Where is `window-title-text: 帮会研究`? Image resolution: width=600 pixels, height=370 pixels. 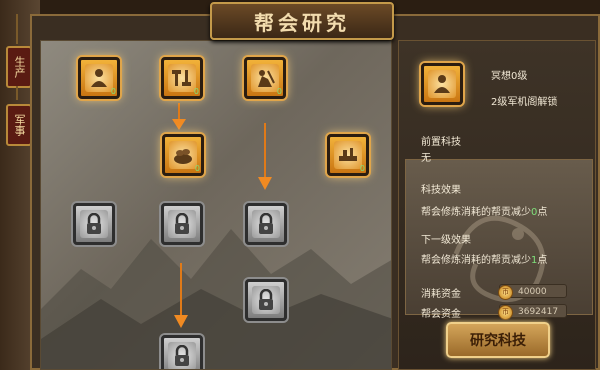 window-title-text: 帮会研究 is located at coordinates (302, 22).